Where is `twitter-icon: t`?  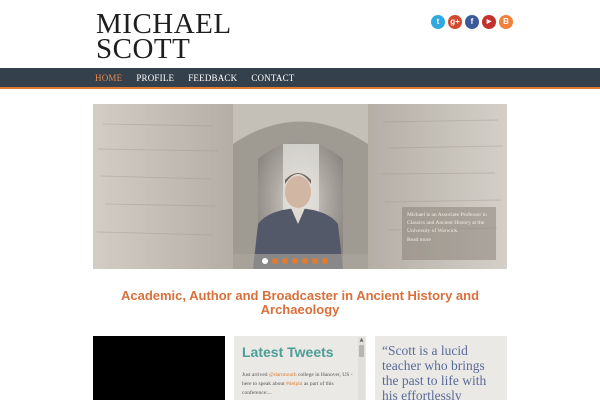 twitter-icon: t is located at coordinates (438, 22).